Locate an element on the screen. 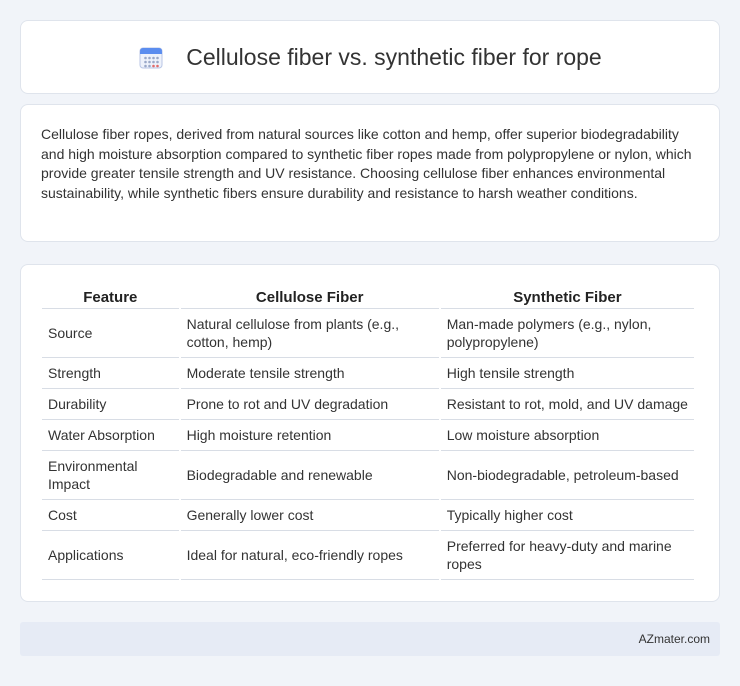 The width and height of the screenshot is (740, 686). synthetic-cell: High tensile strength is located at coordinates (567, 373).